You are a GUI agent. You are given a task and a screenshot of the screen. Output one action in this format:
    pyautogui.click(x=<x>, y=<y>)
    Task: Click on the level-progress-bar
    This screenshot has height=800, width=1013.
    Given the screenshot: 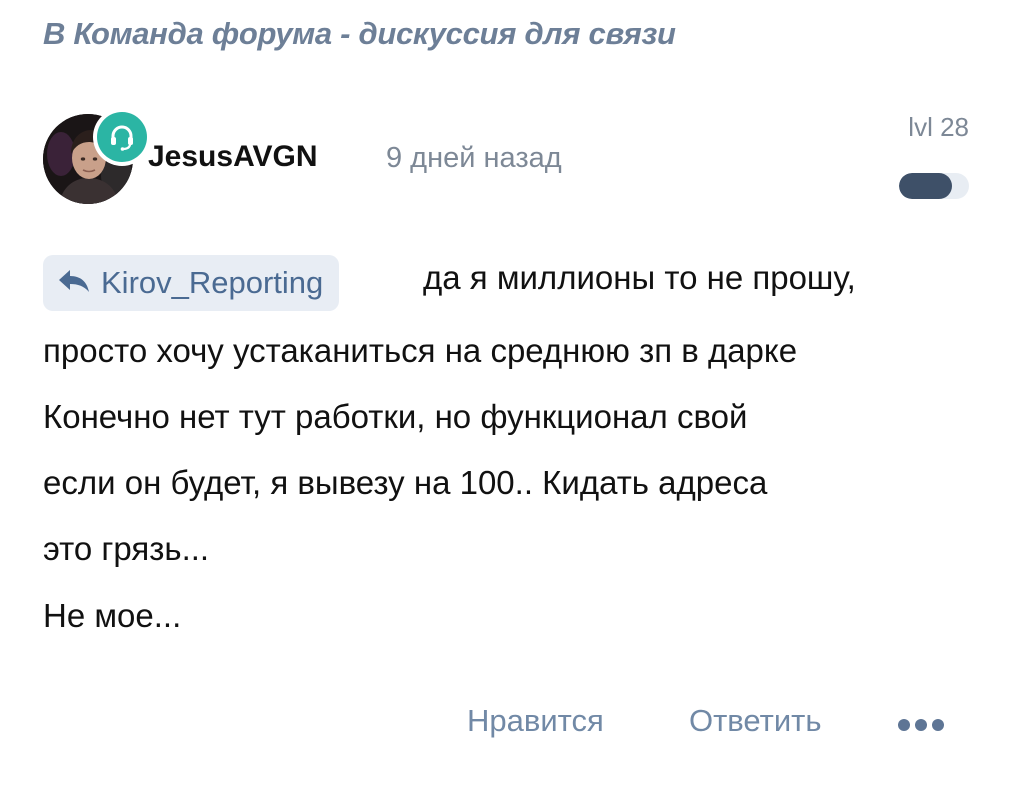 What is the action you would take?
    pyautogui.click(x=934, y=186)
    